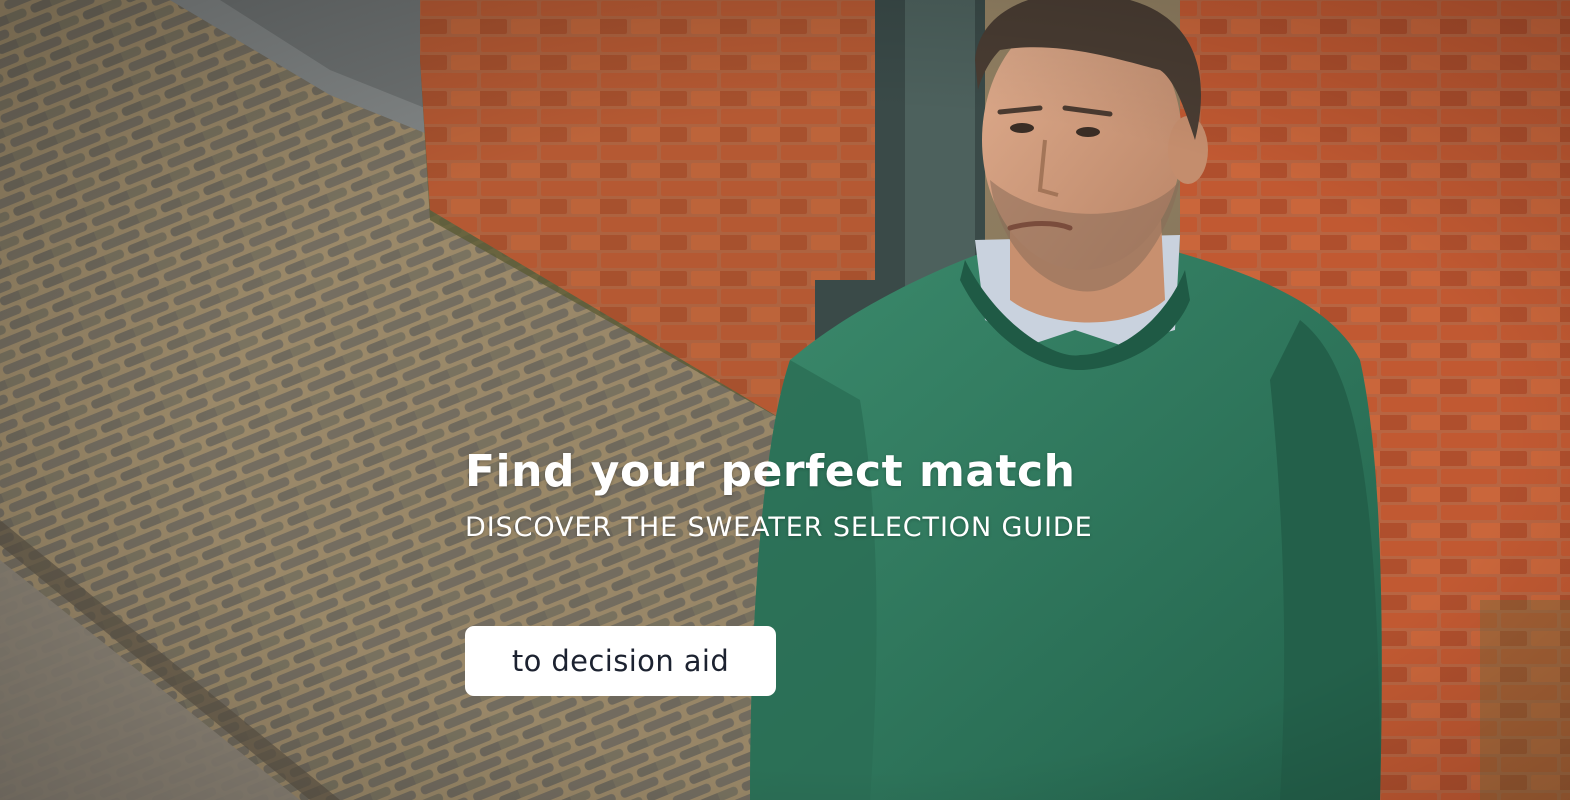  Describe the element at coordinates (770, 471) in the screenshot. I see `hero-headline: Find your perfect match` at that location.